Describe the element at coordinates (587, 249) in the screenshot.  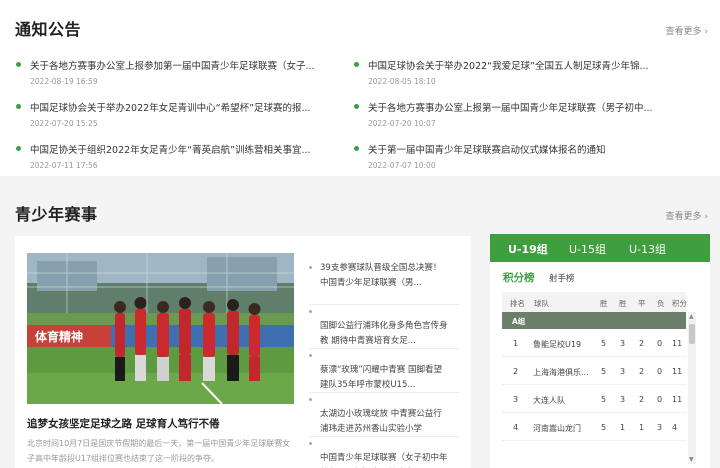
I see `tab-u15: U-15组` at that location.